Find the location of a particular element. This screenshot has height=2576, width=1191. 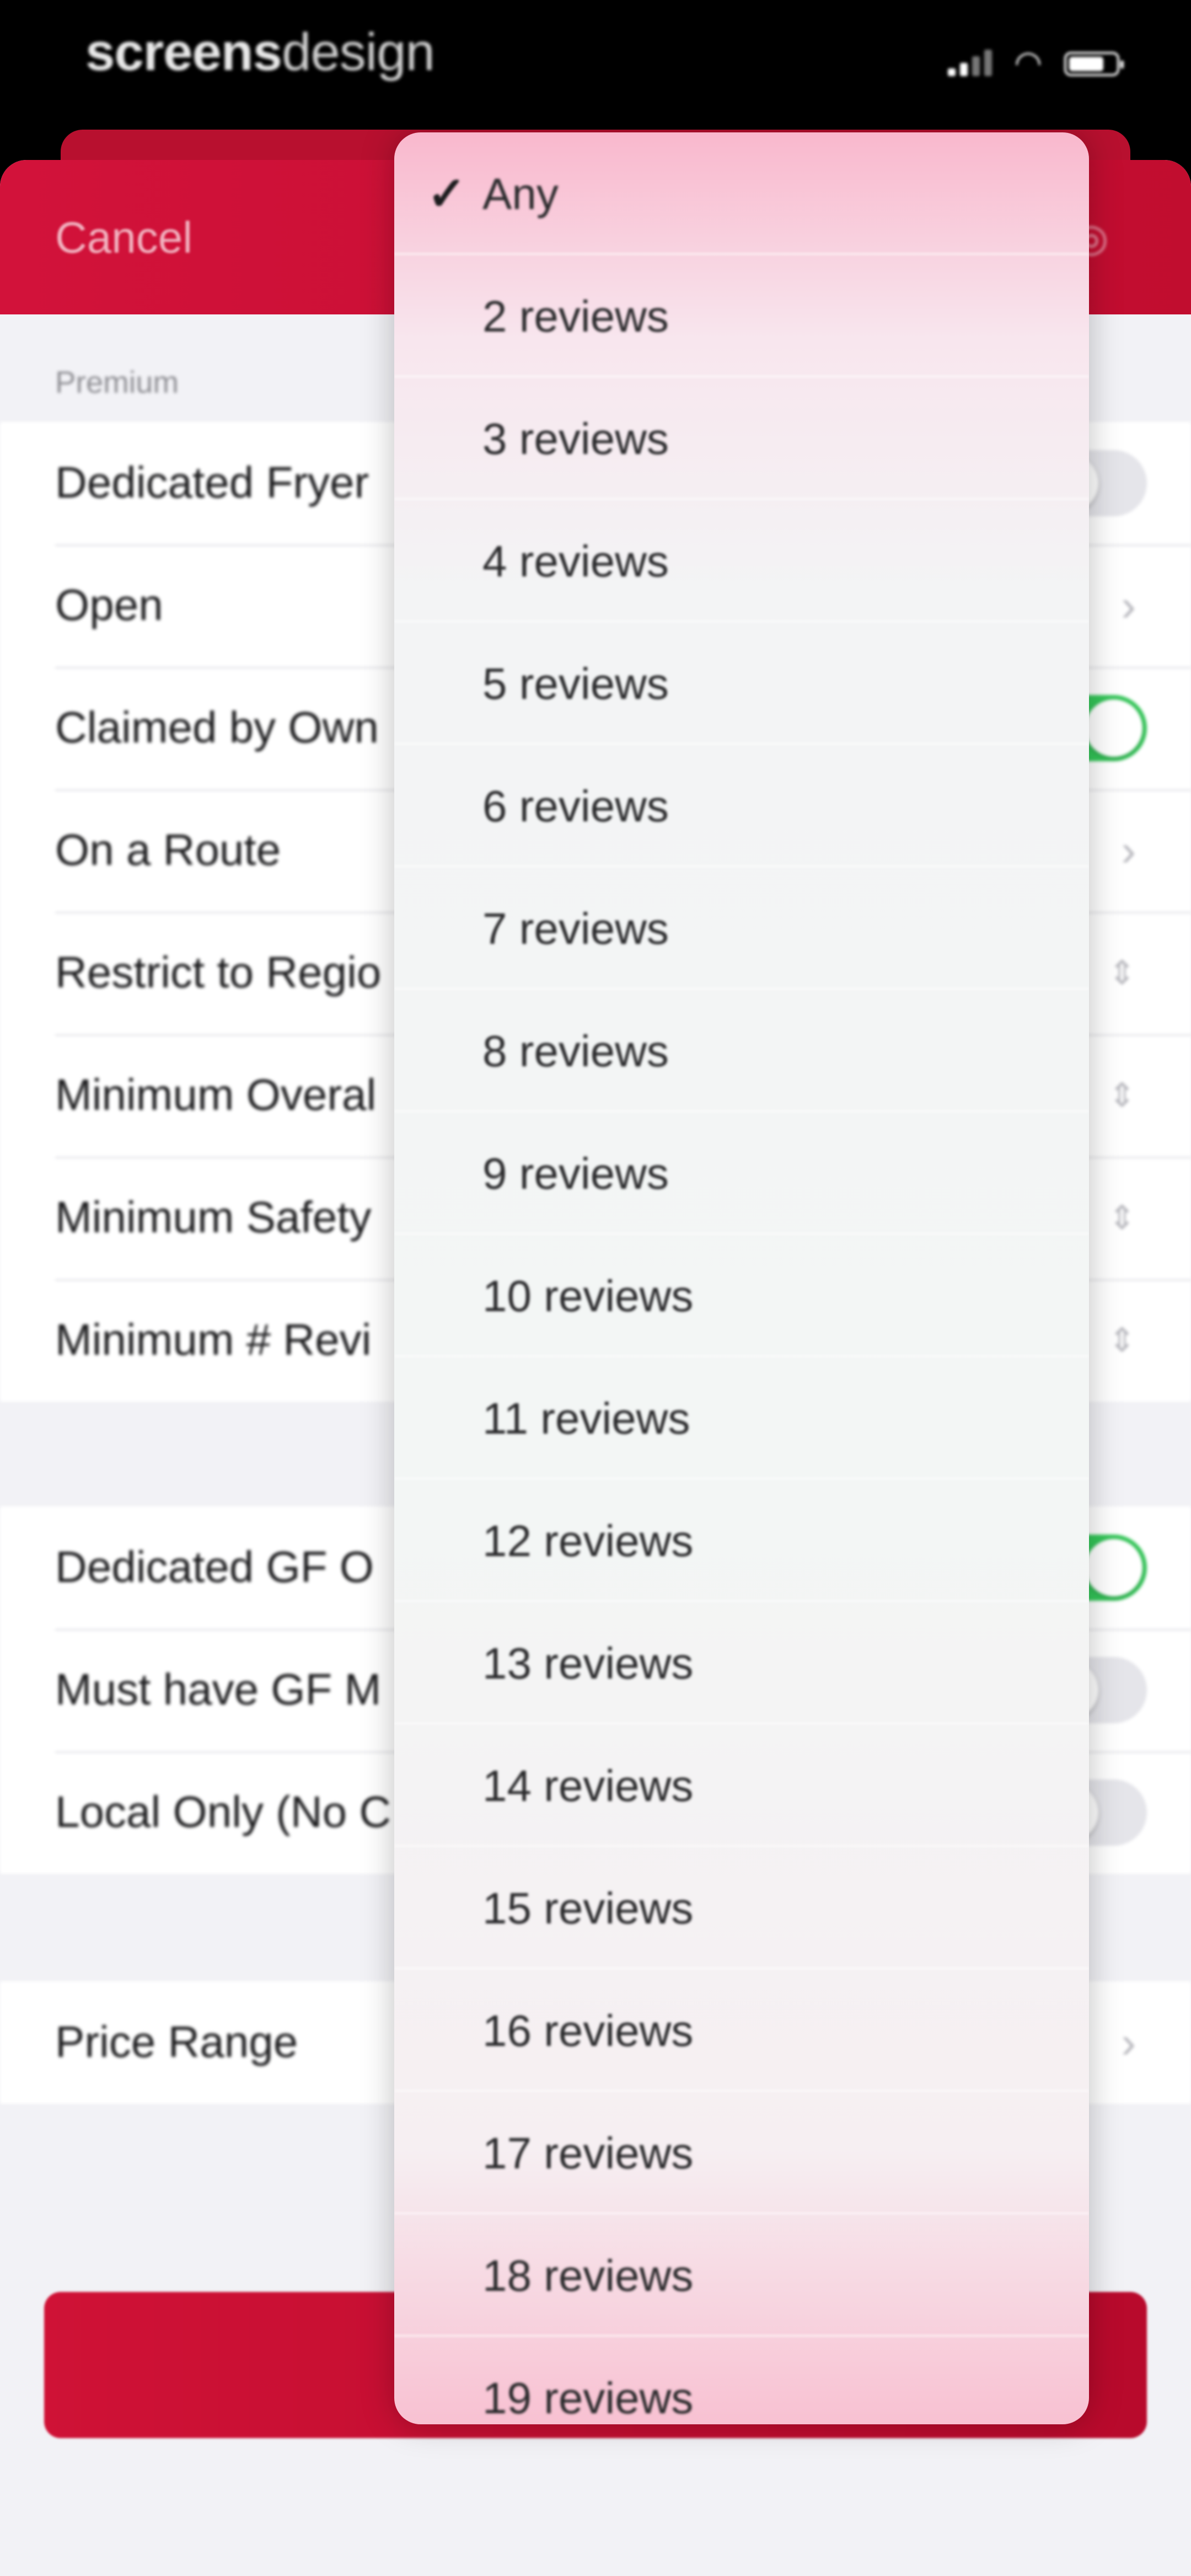

dropdown-option-label: 17 reviews is located at coordinates (588, 2153).